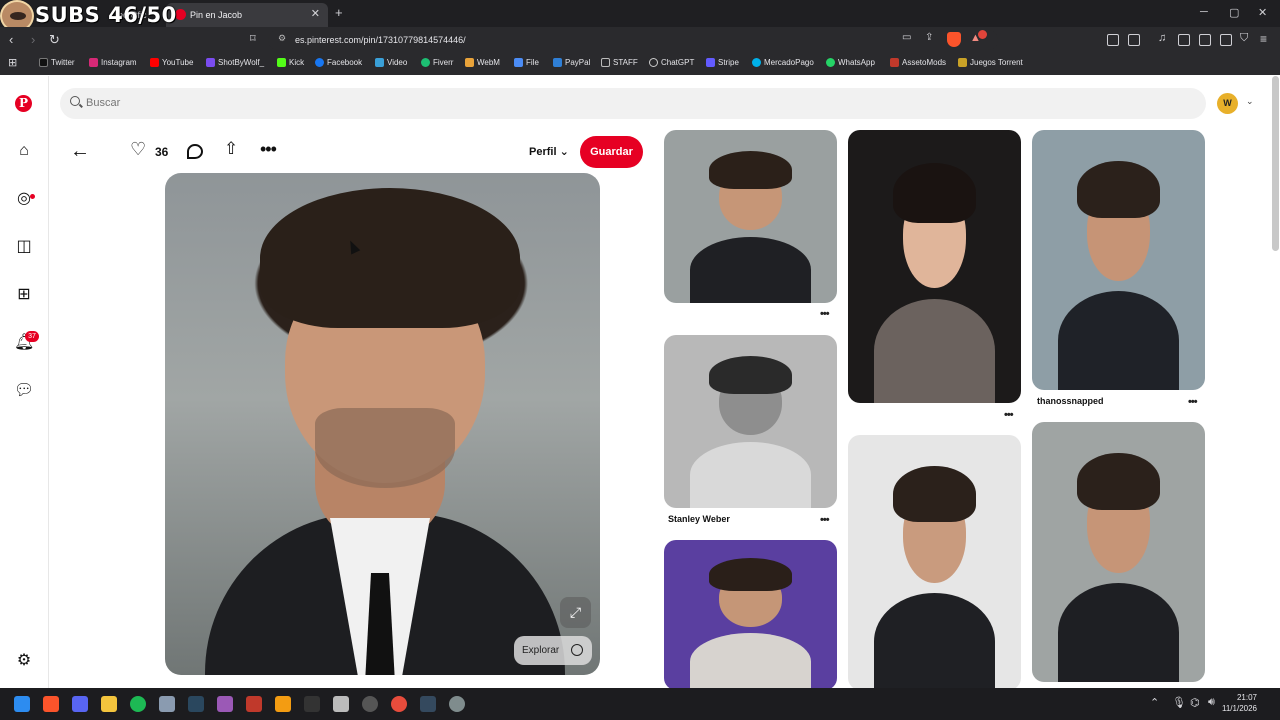  What do you see at coordinates (671, 62) in the screenshot?
I see `bookmark-chatgpt: ChatGPT` at bounding box center [671, 62].